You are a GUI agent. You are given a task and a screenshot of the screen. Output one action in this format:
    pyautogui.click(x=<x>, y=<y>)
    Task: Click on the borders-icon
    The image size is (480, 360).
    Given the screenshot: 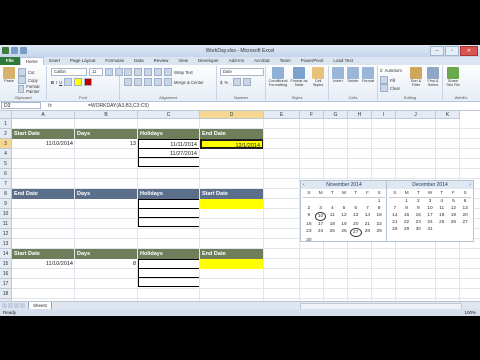 What is the action you would take?
    pyautogui.click(x=68, y=82)
    